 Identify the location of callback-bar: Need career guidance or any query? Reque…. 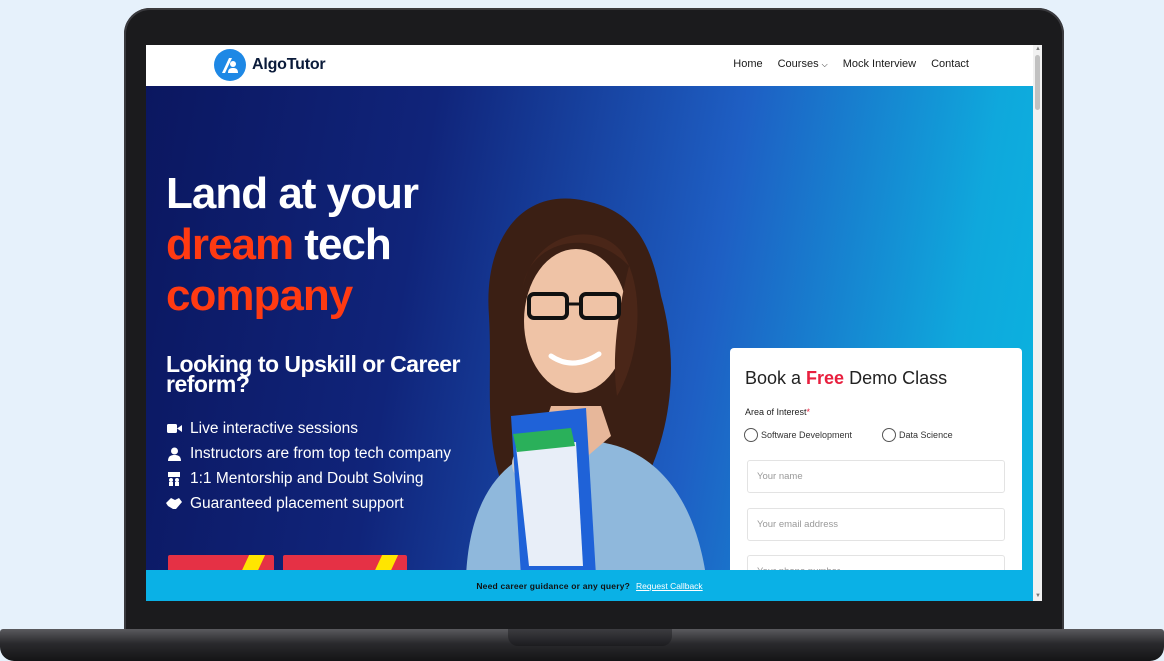
(589, 585).